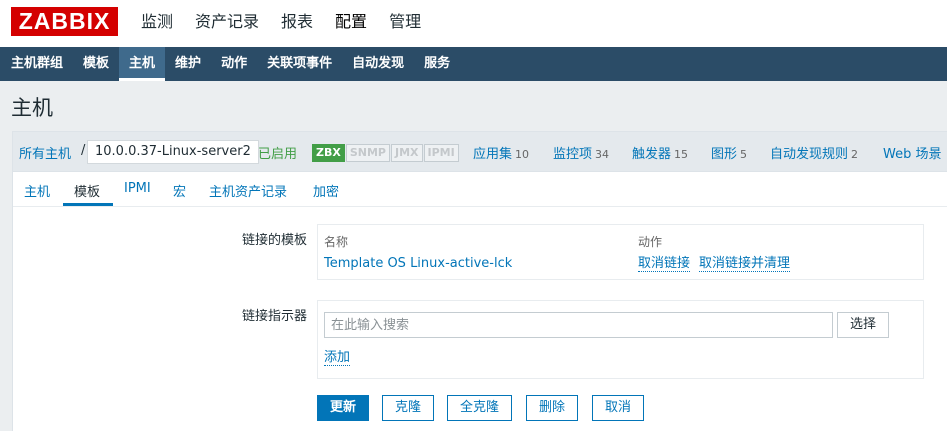 This screenshot has height=431, width=947. What do you see at coordinates (378, 64) in the screenshot?
I see `submenu-discovery: 自动发现` at bounding box center [378, 64].